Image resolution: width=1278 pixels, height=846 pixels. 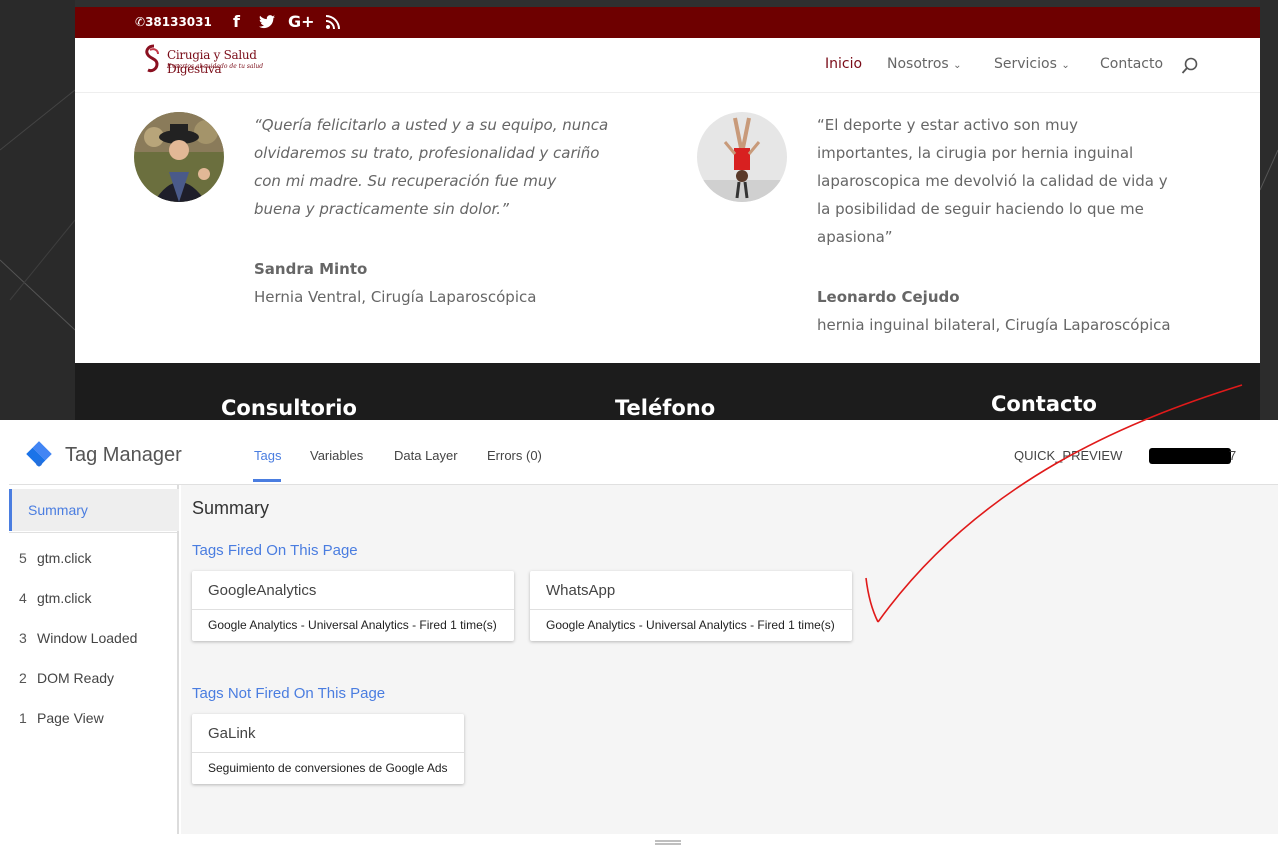 What do you see at coordinates (1131, 64) in the screenshot?
I see `nav-contacto: Contacto` at bounding box center [1131, 64].